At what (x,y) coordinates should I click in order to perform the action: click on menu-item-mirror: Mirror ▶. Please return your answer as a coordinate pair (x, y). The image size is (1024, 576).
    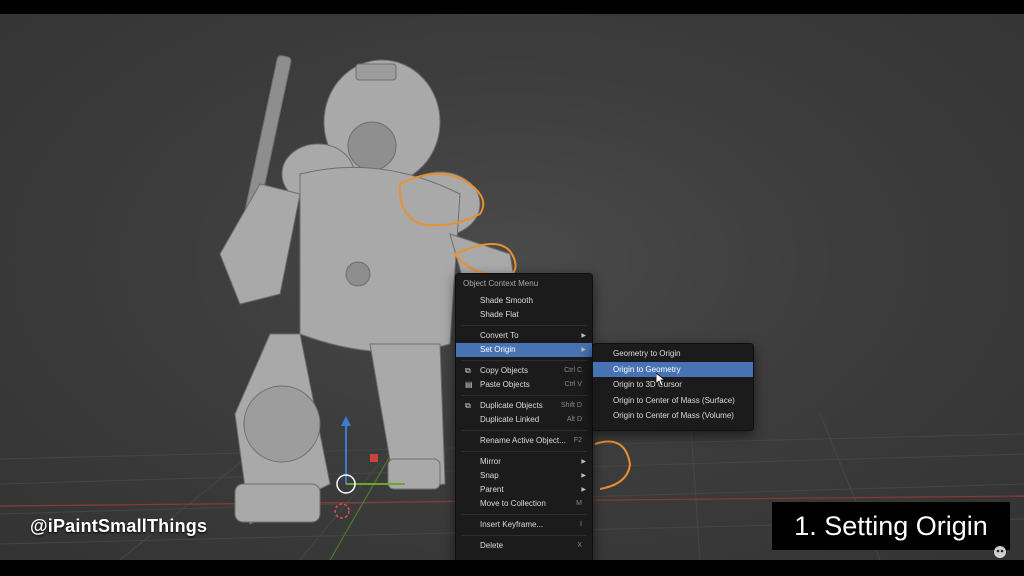
    Looking at the image, I should click on (524, 462).